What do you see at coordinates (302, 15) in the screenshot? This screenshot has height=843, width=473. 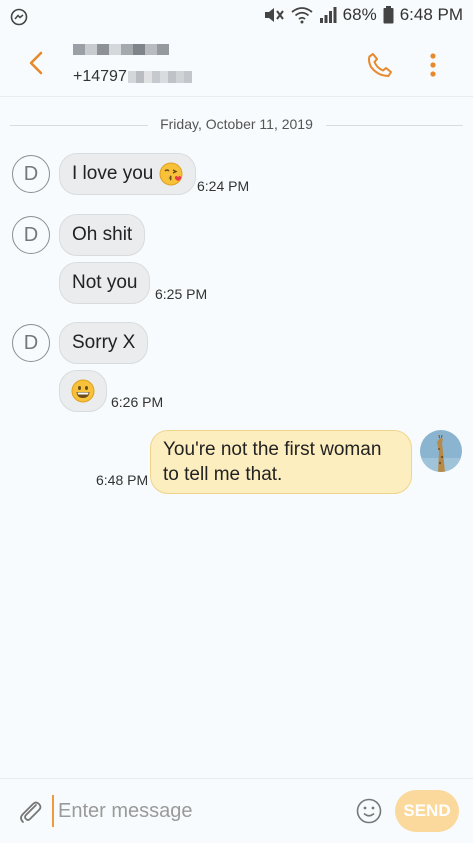 I see `wifi-icon` at bounding box center [302, 15].